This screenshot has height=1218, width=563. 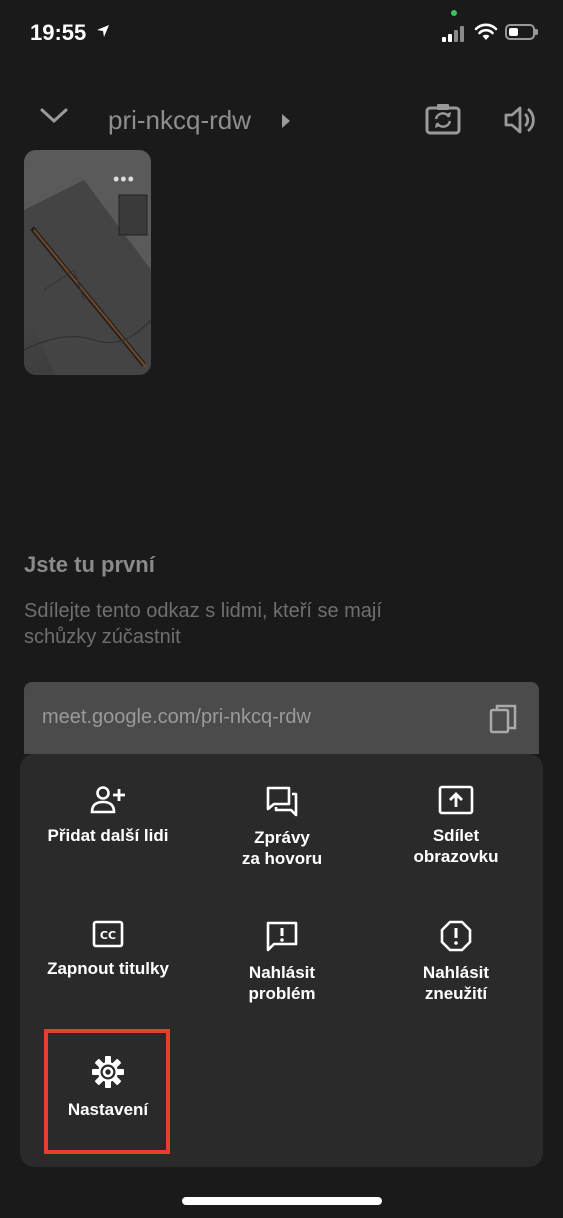 I want to click on copy-icon, so click(x=503, y=719).